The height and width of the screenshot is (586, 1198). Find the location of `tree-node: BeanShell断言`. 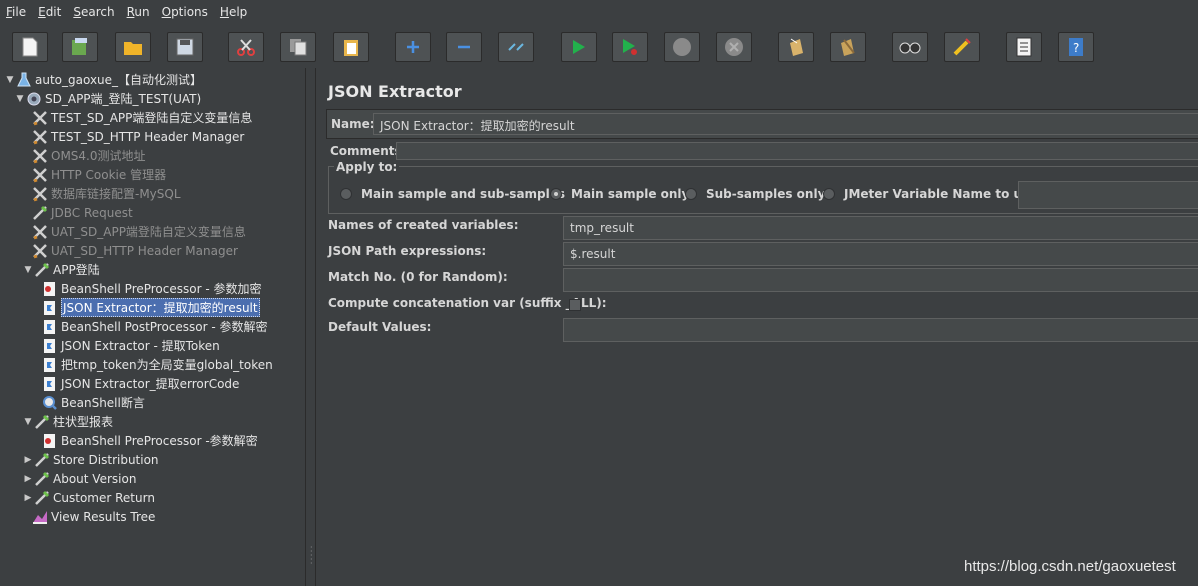

tree-node: BeanShell断言 is located at coordinates (93, 402).